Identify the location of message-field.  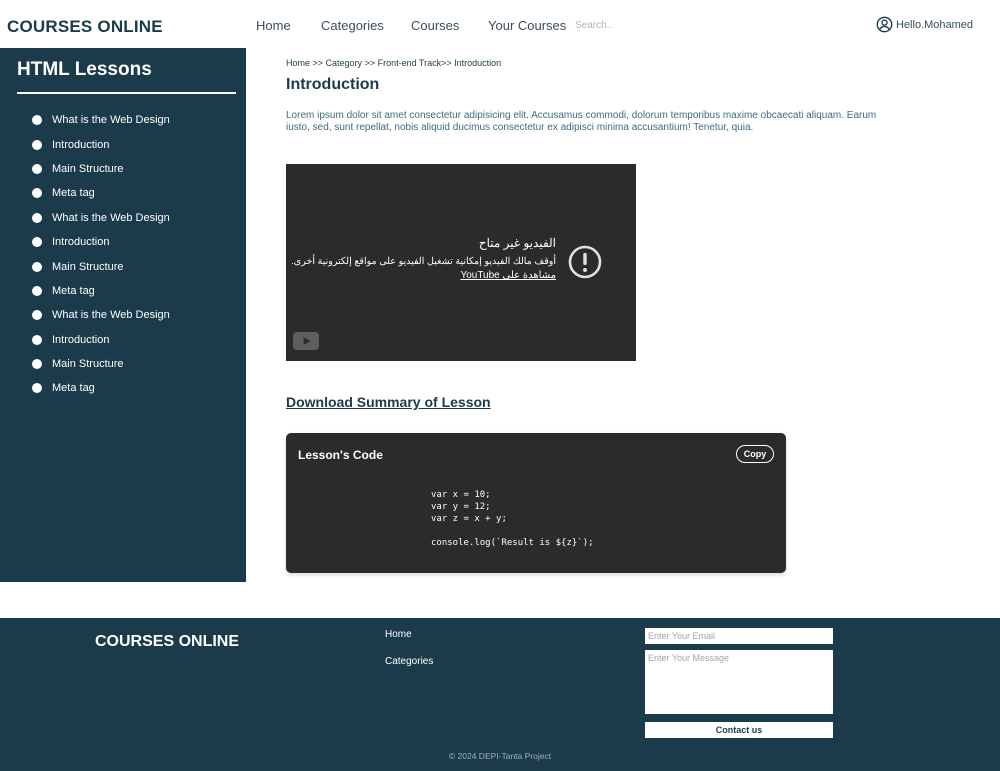
(739, 682).